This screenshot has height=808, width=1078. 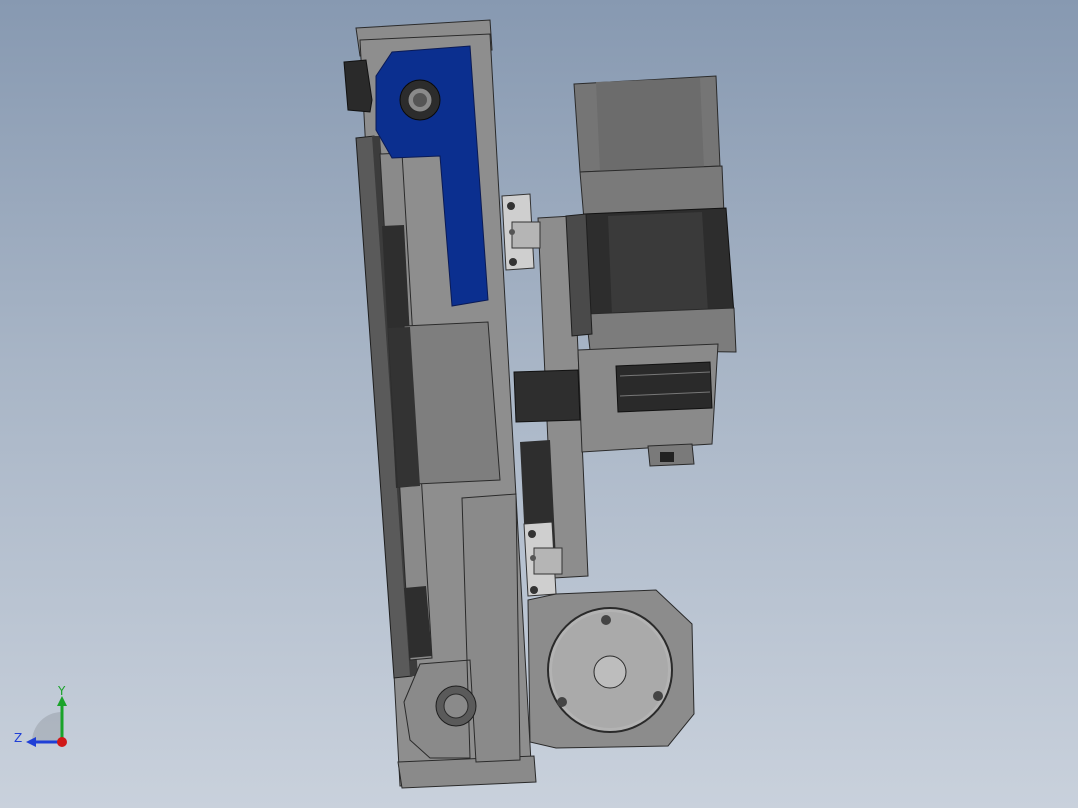 I want to click on carriage-block, so click(x=444, y=404).